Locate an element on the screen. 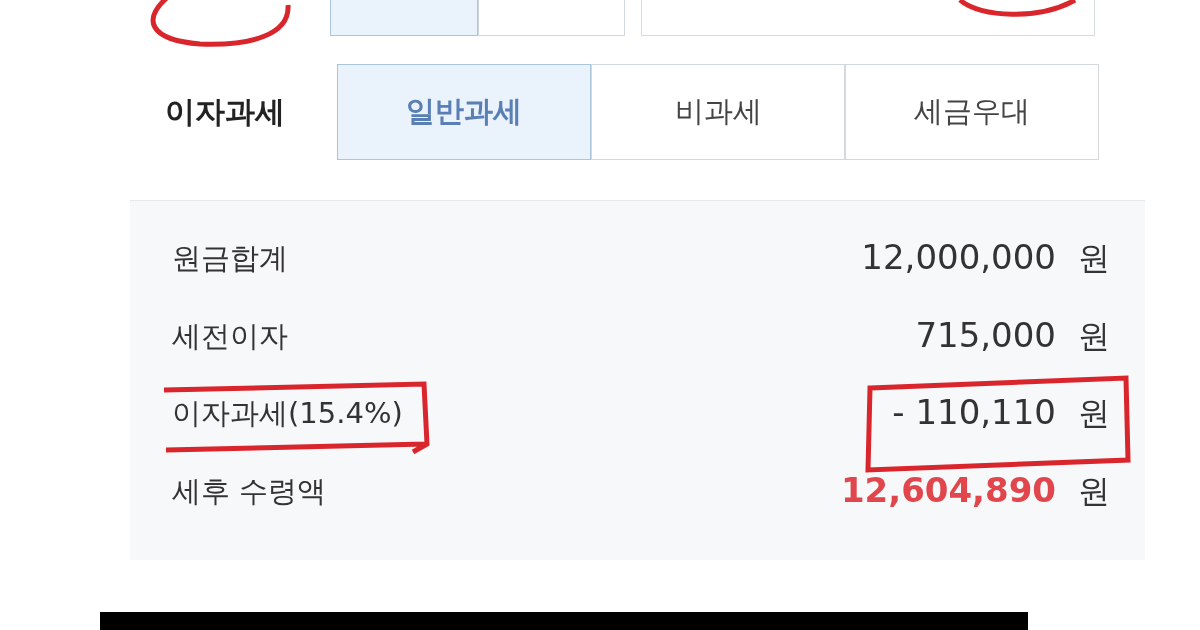 The height and width of the screenshot is (630, 1200). tax-option: 일반과세 is located at coordinates (464, 112).